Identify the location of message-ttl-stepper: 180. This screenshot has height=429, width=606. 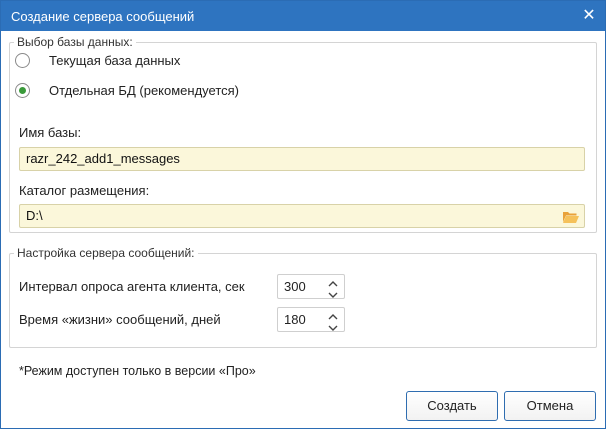
(311, 319).